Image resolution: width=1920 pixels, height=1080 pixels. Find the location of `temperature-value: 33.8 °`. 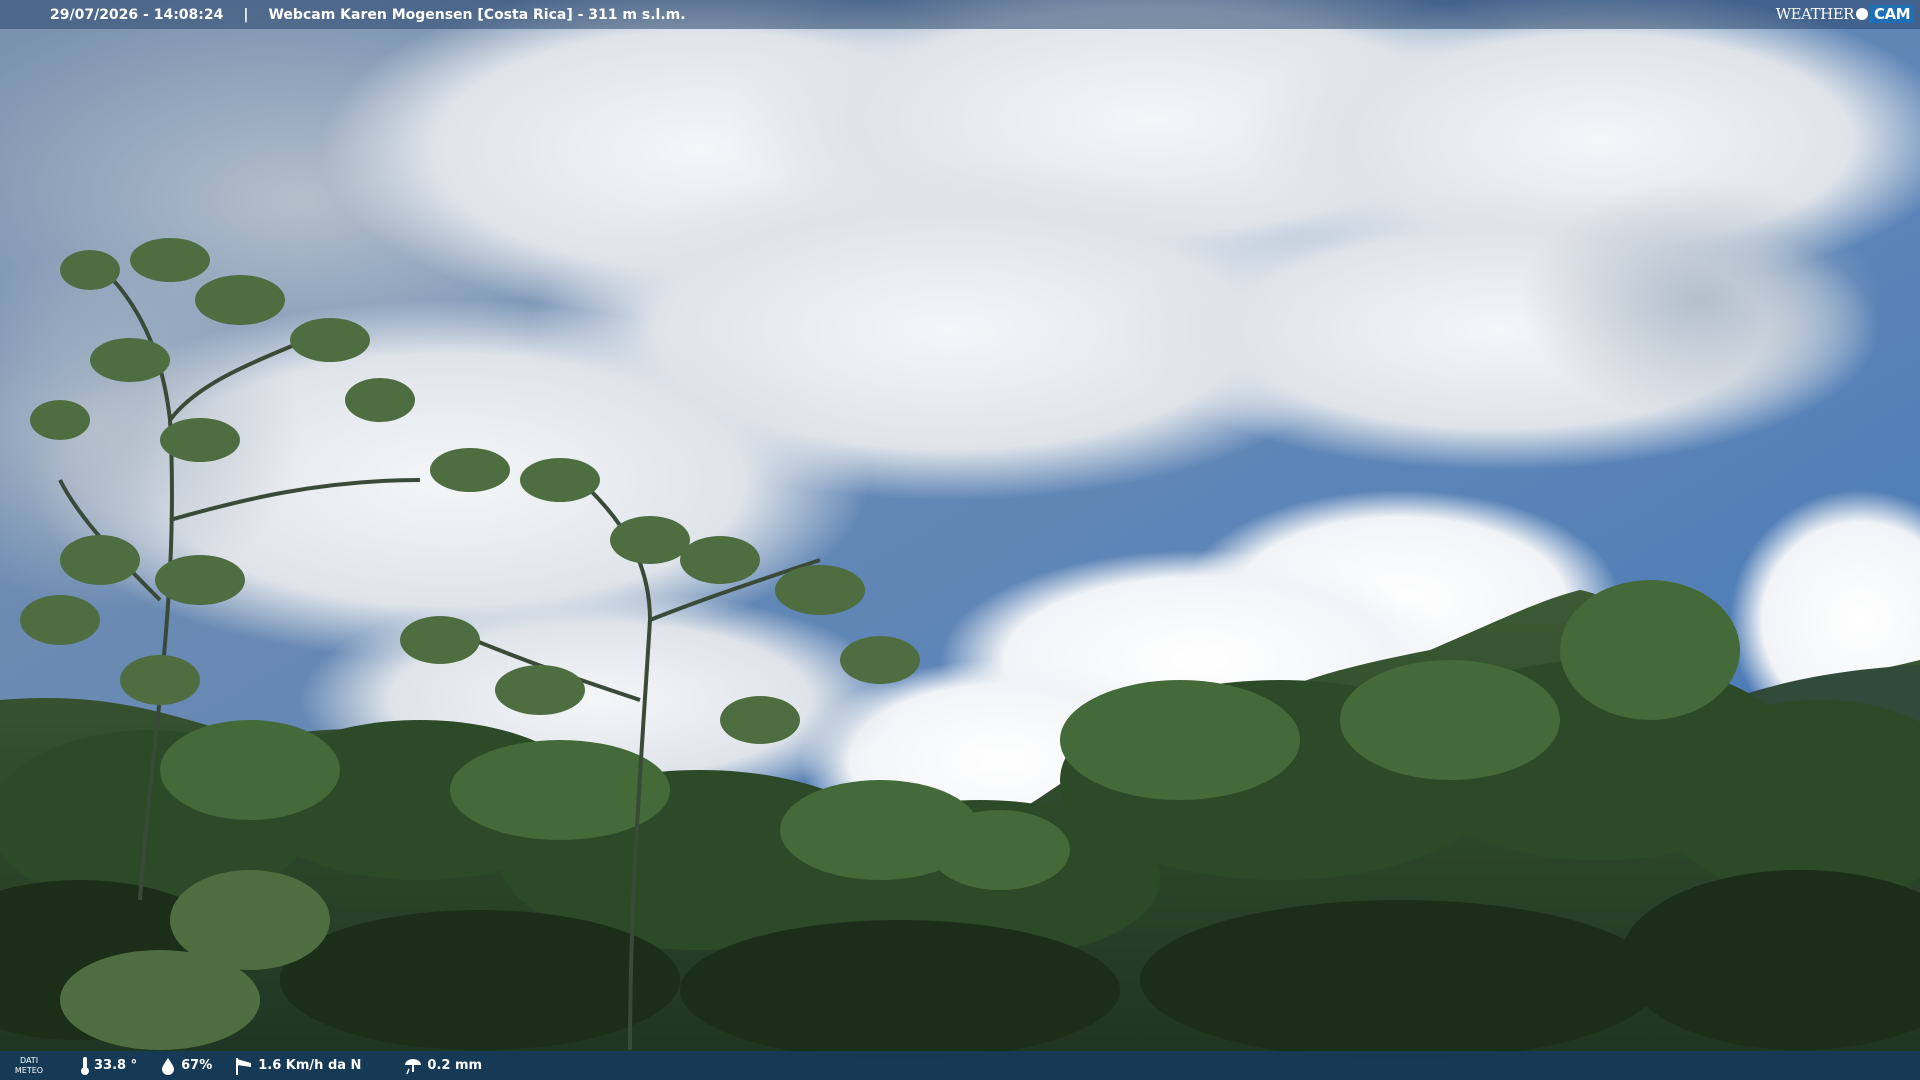

temperature-value: 33.8 ° is located at coordinates (116, 1065).